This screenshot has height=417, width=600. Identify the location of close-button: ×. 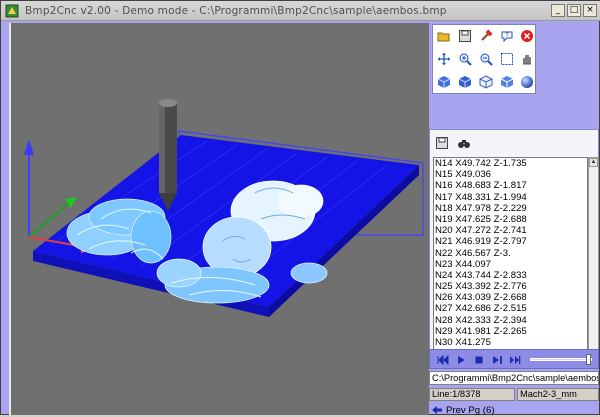
(590, 10).